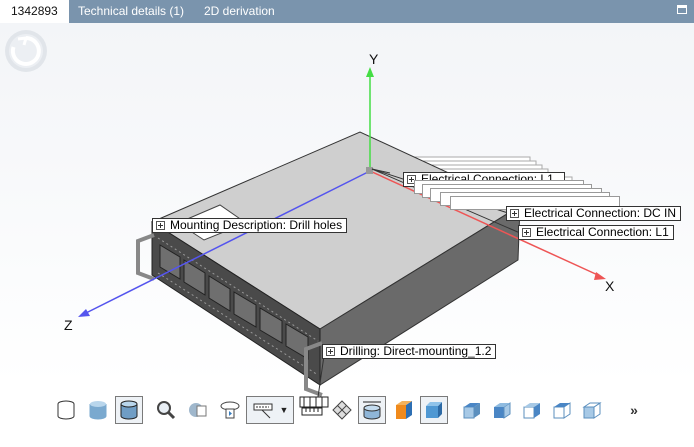 This screenshot has height=447, width=694. I want to click on view-front-button, so click(434, 410).